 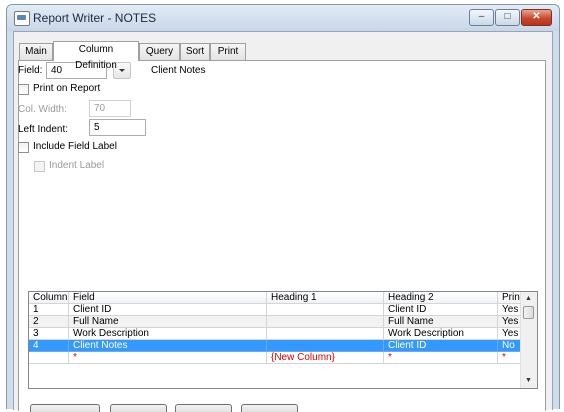 I want to click on cell-field: Work Description, so click(x=168, y=334).